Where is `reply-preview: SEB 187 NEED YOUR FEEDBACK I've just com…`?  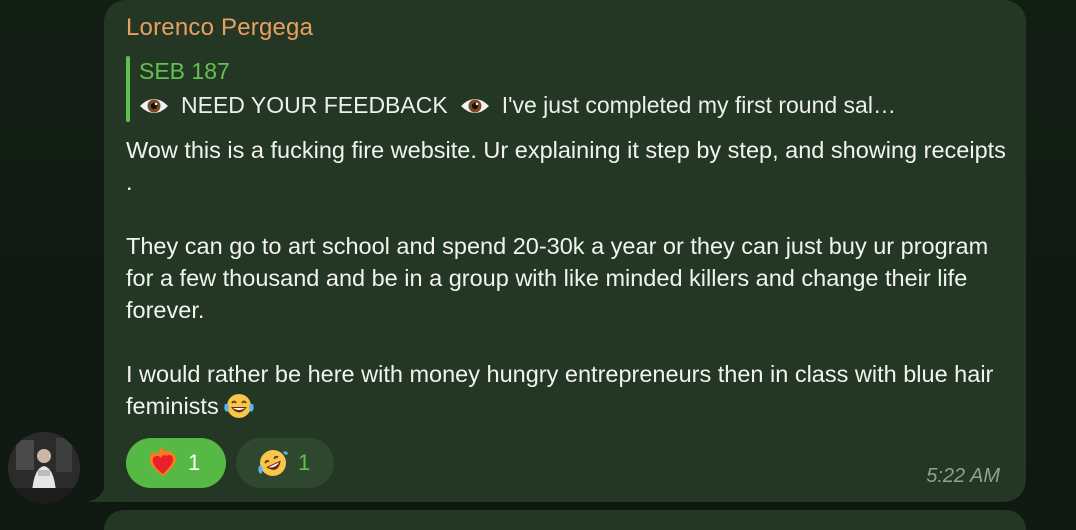 reply-preview: SEB 187 NEED YOUR FEEDBACK I've just com… is located at coordinates (566, 89).